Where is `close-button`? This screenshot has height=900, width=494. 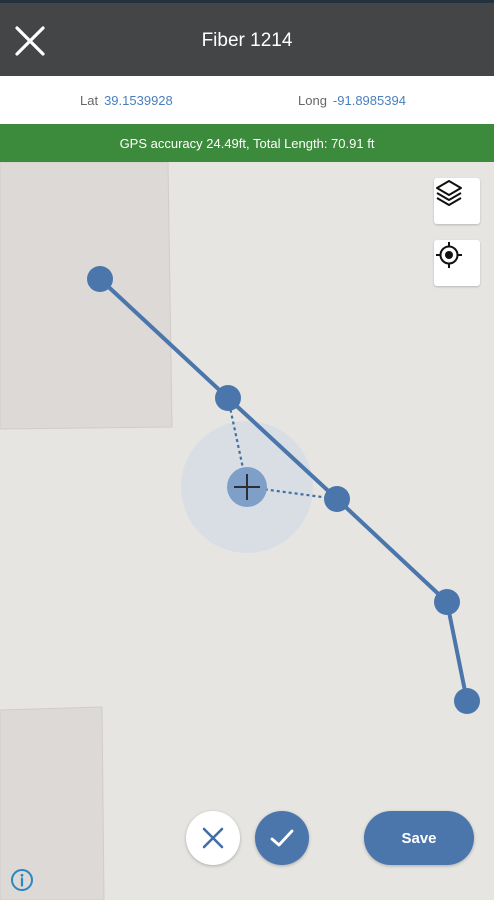 close-button is located at coordinates (30, 41).